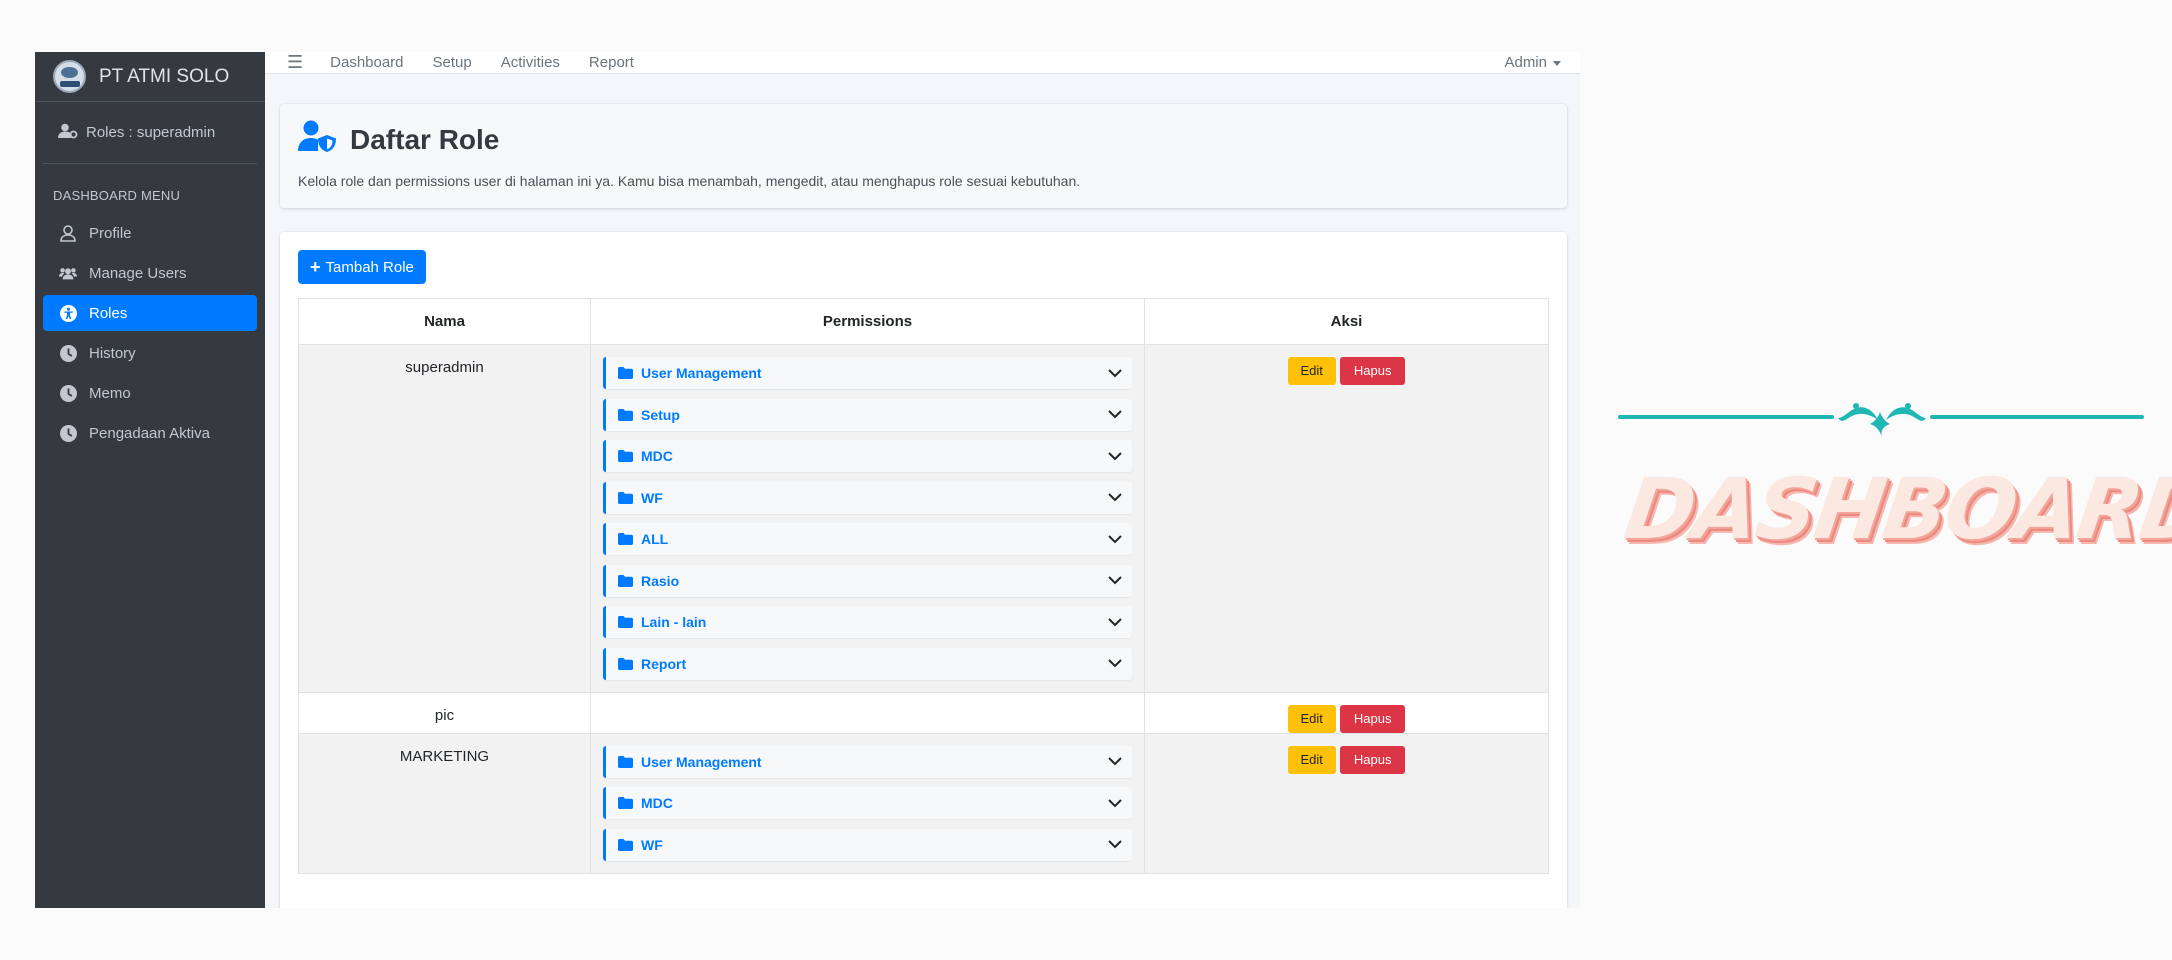 The height and width of the screenshot is (960, 2172). I want to click on nav-link-dashboard: Dashboard, so click(366, 62).